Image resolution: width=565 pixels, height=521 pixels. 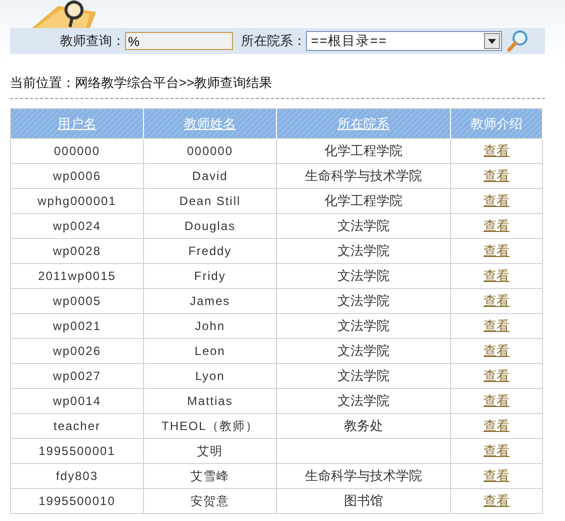 I want to click on table-cell: 艾雪峰, so click(x=210, y=476).